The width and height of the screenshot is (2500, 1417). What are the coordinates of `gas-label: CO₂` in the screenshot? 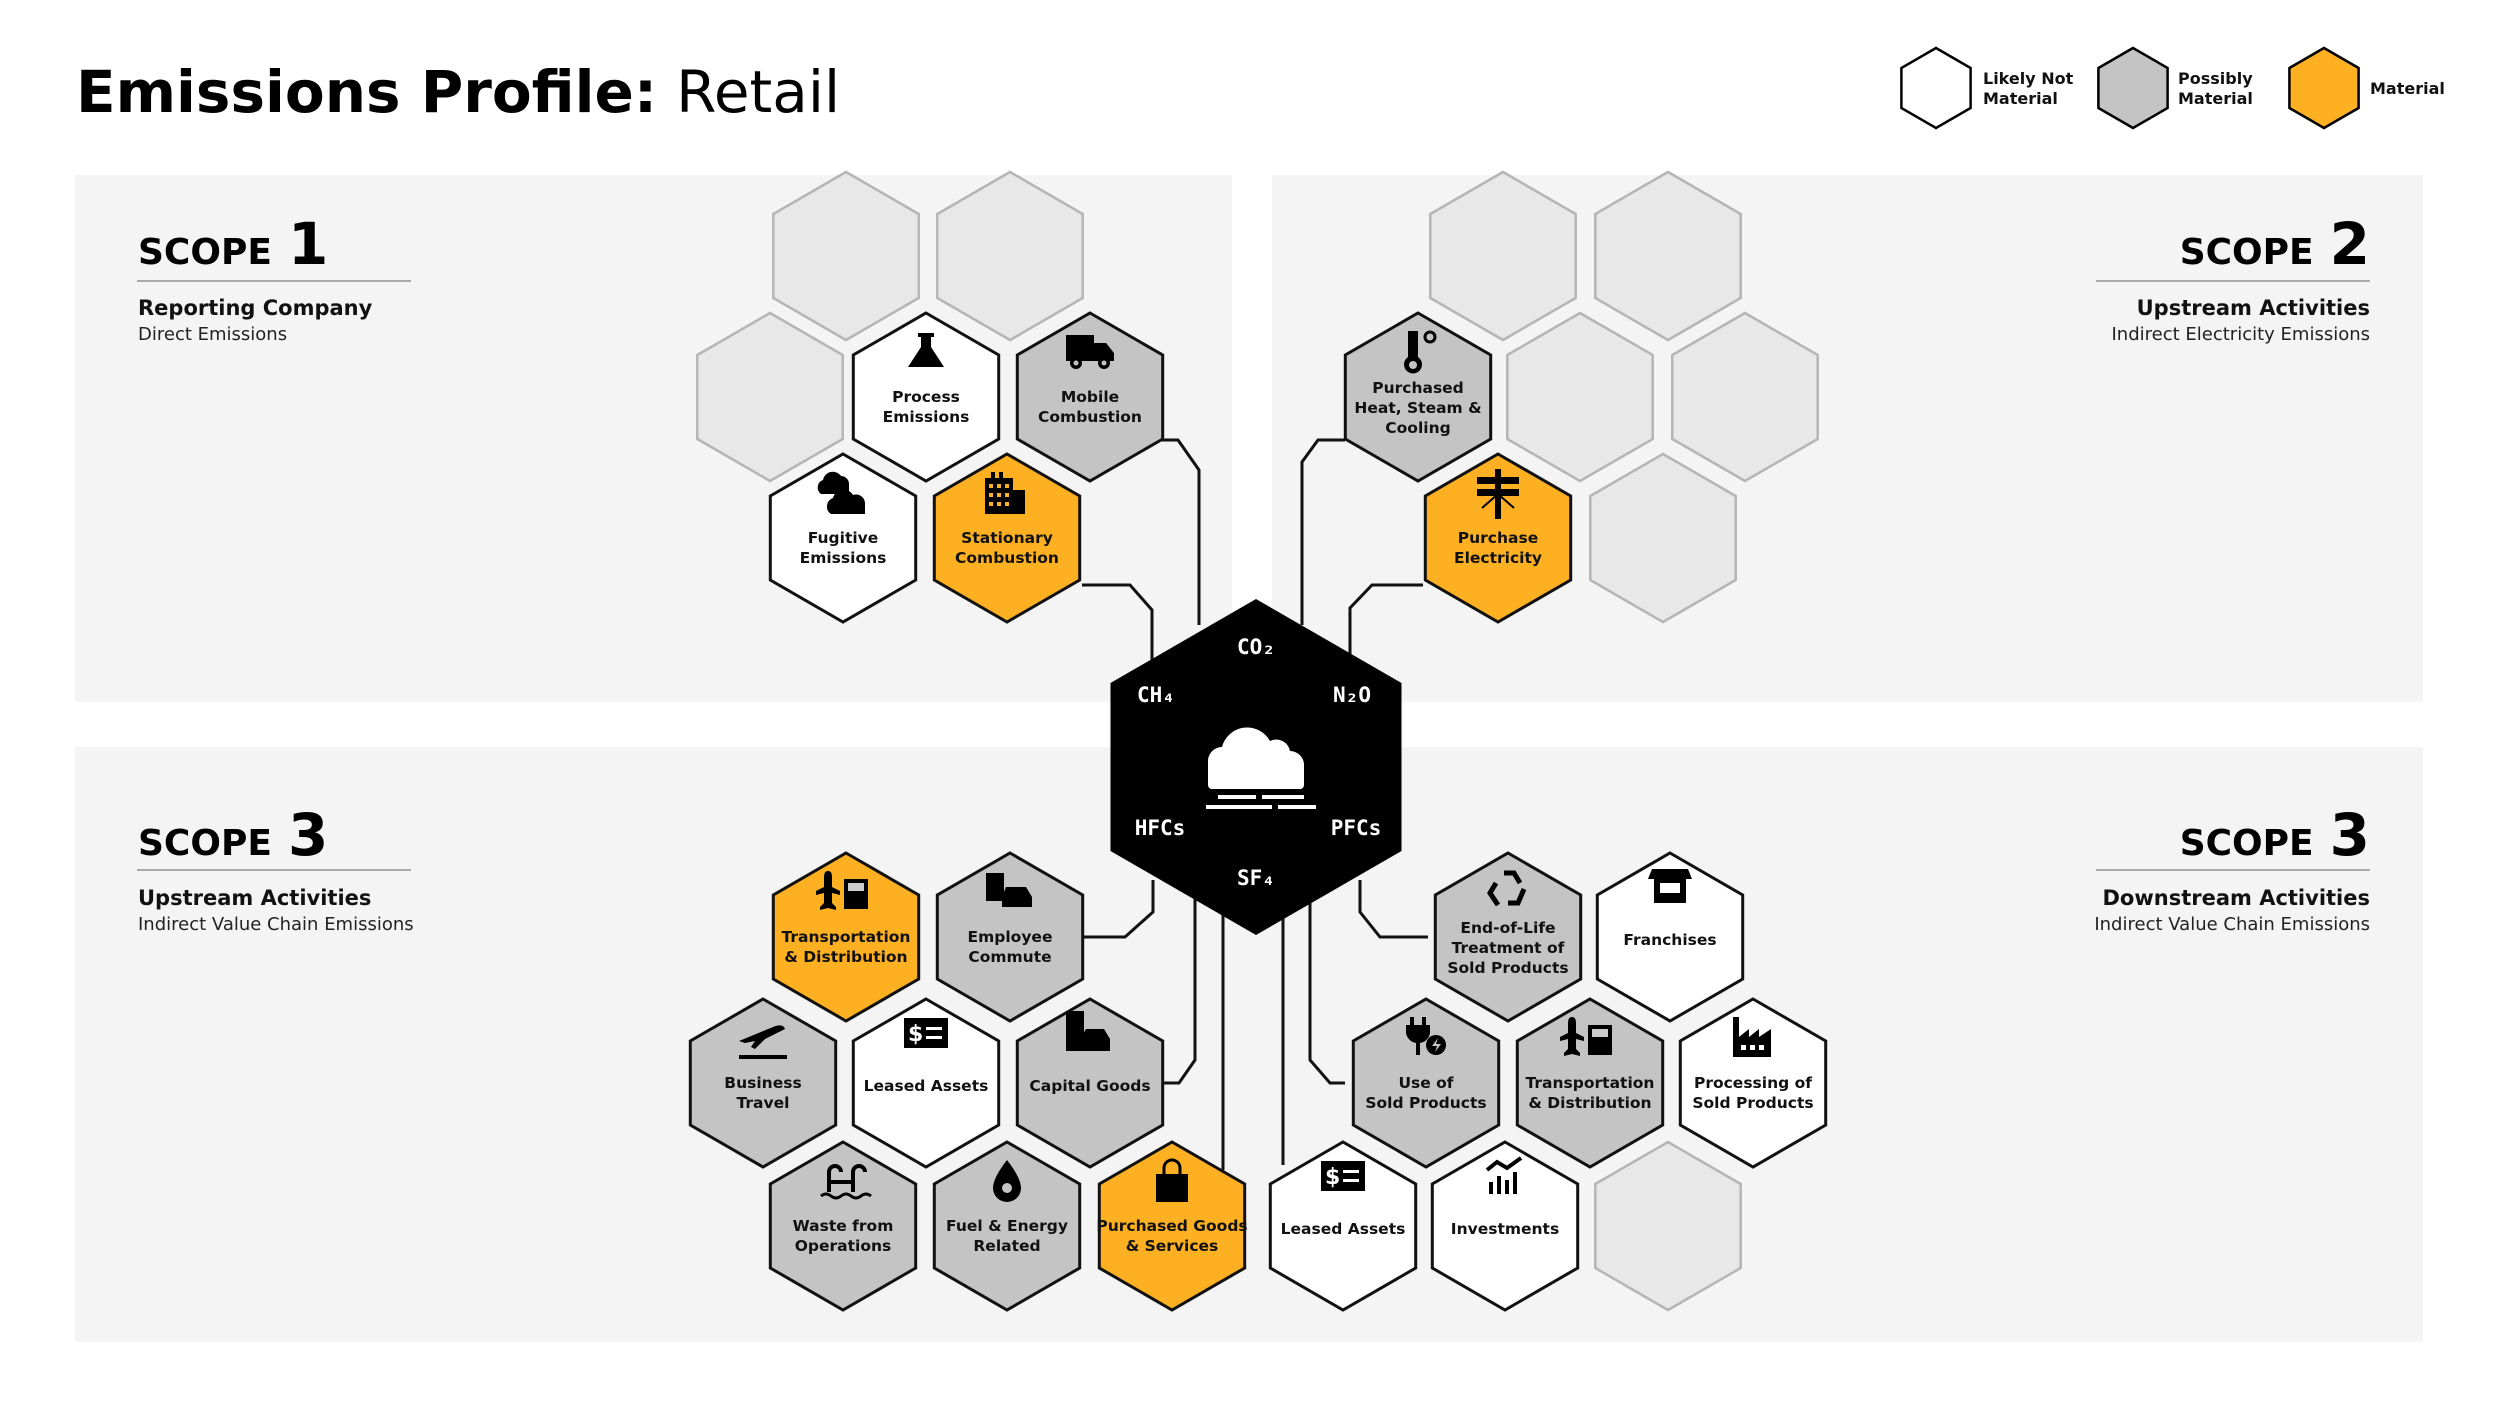 It's located at (1256, 647).